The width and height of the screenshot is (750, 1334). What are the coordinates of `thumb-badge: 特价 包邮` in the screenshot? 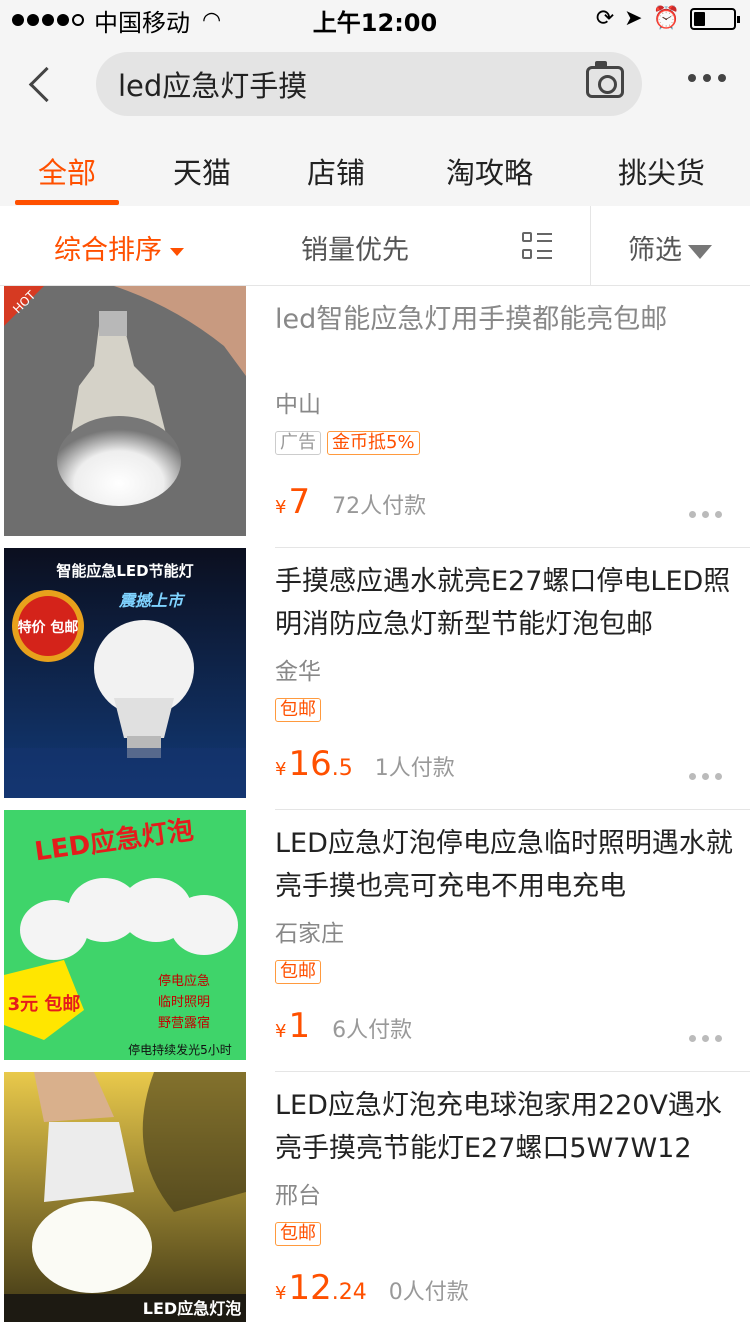 It's located at (48, 627).